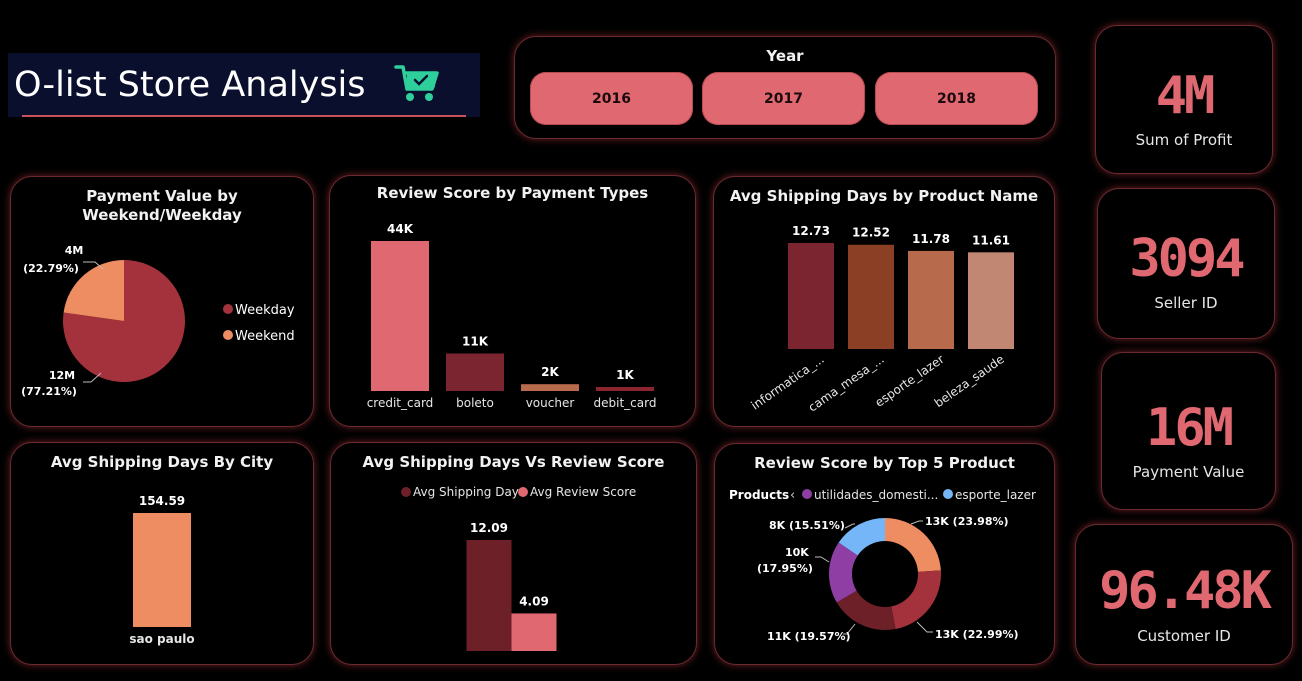 The height and width of the screenshot is (681, 1302). What do you see at coordinates (550, 372) in the screenshot?
I see `data-label: 2K` at bounding box center [550, 372].